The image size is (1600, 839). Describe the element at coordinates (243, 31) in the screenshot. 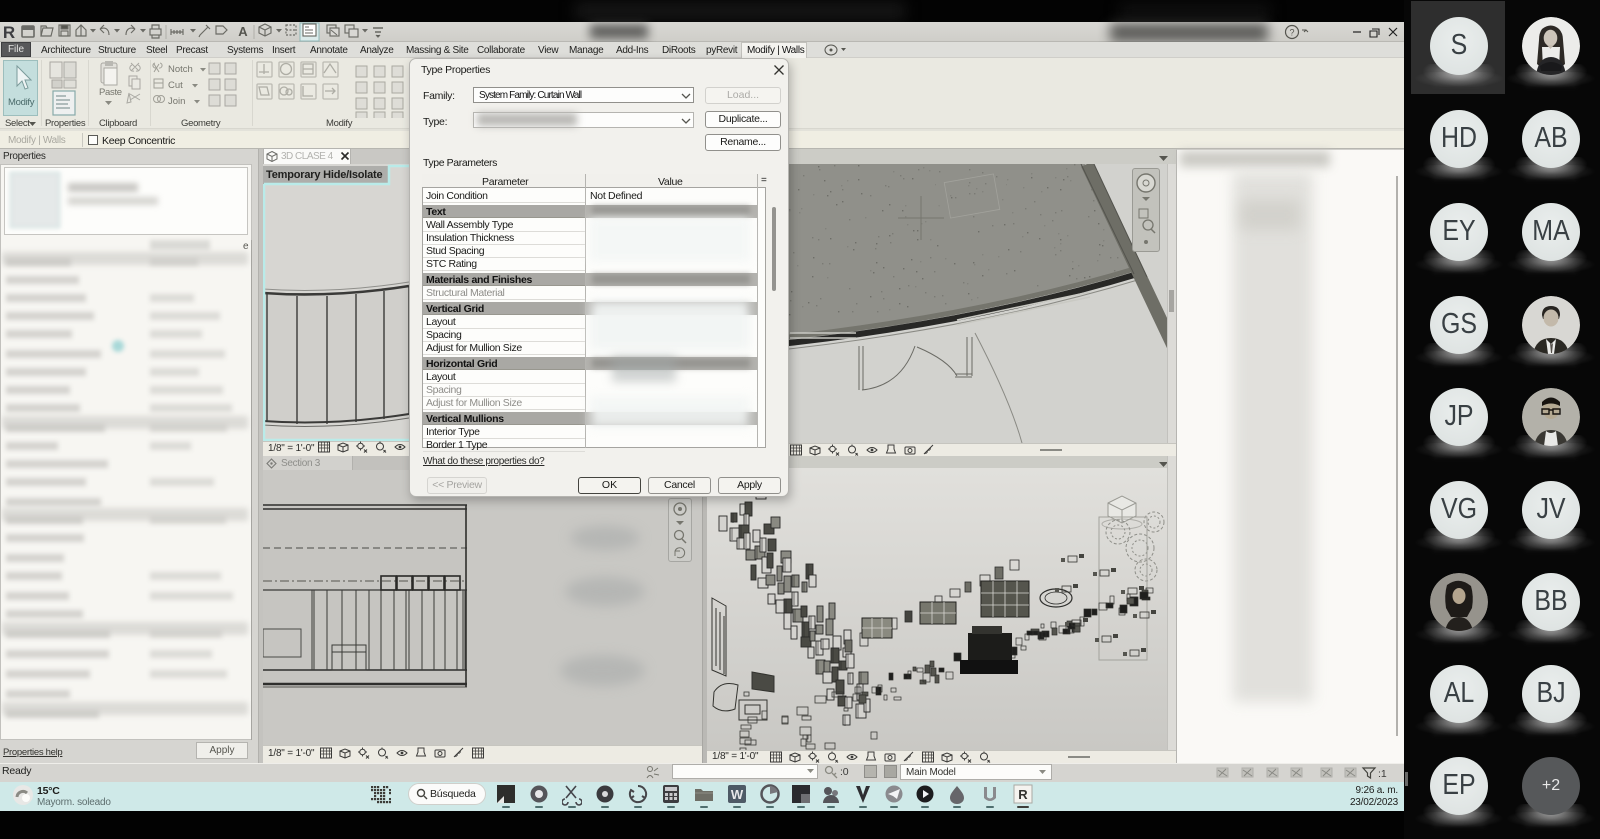

I see `svg-text: A` at that location.